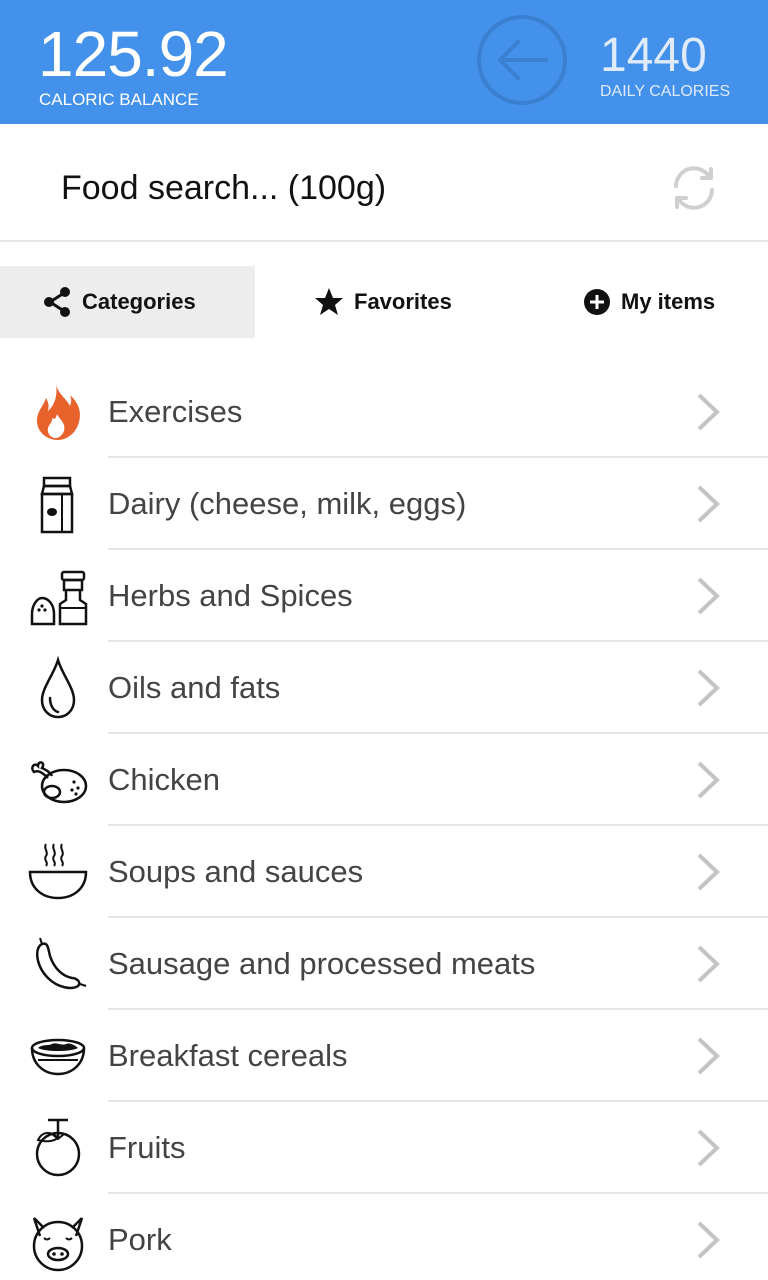 The height and width of the screenshot is (1280, 768). I want to click on tab-my-items: My items, so click(649, 302).